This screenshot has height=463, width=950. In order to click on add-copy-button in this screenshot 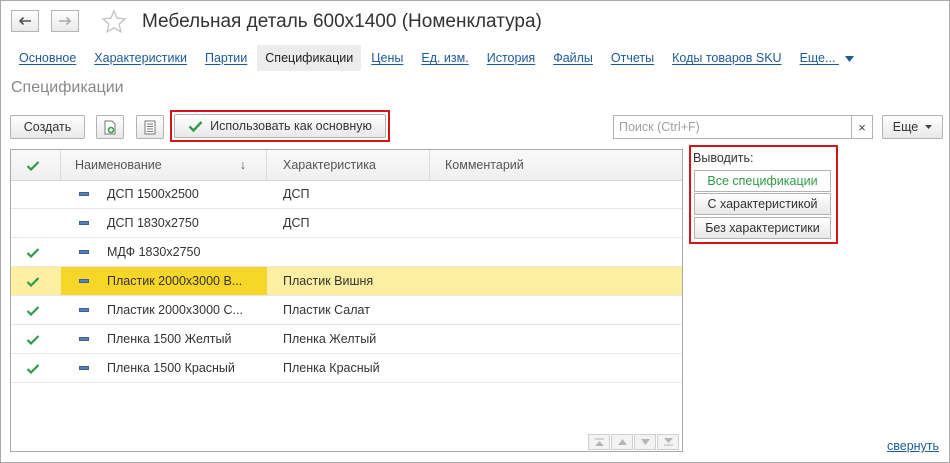, I will do `click(110, 127)`.